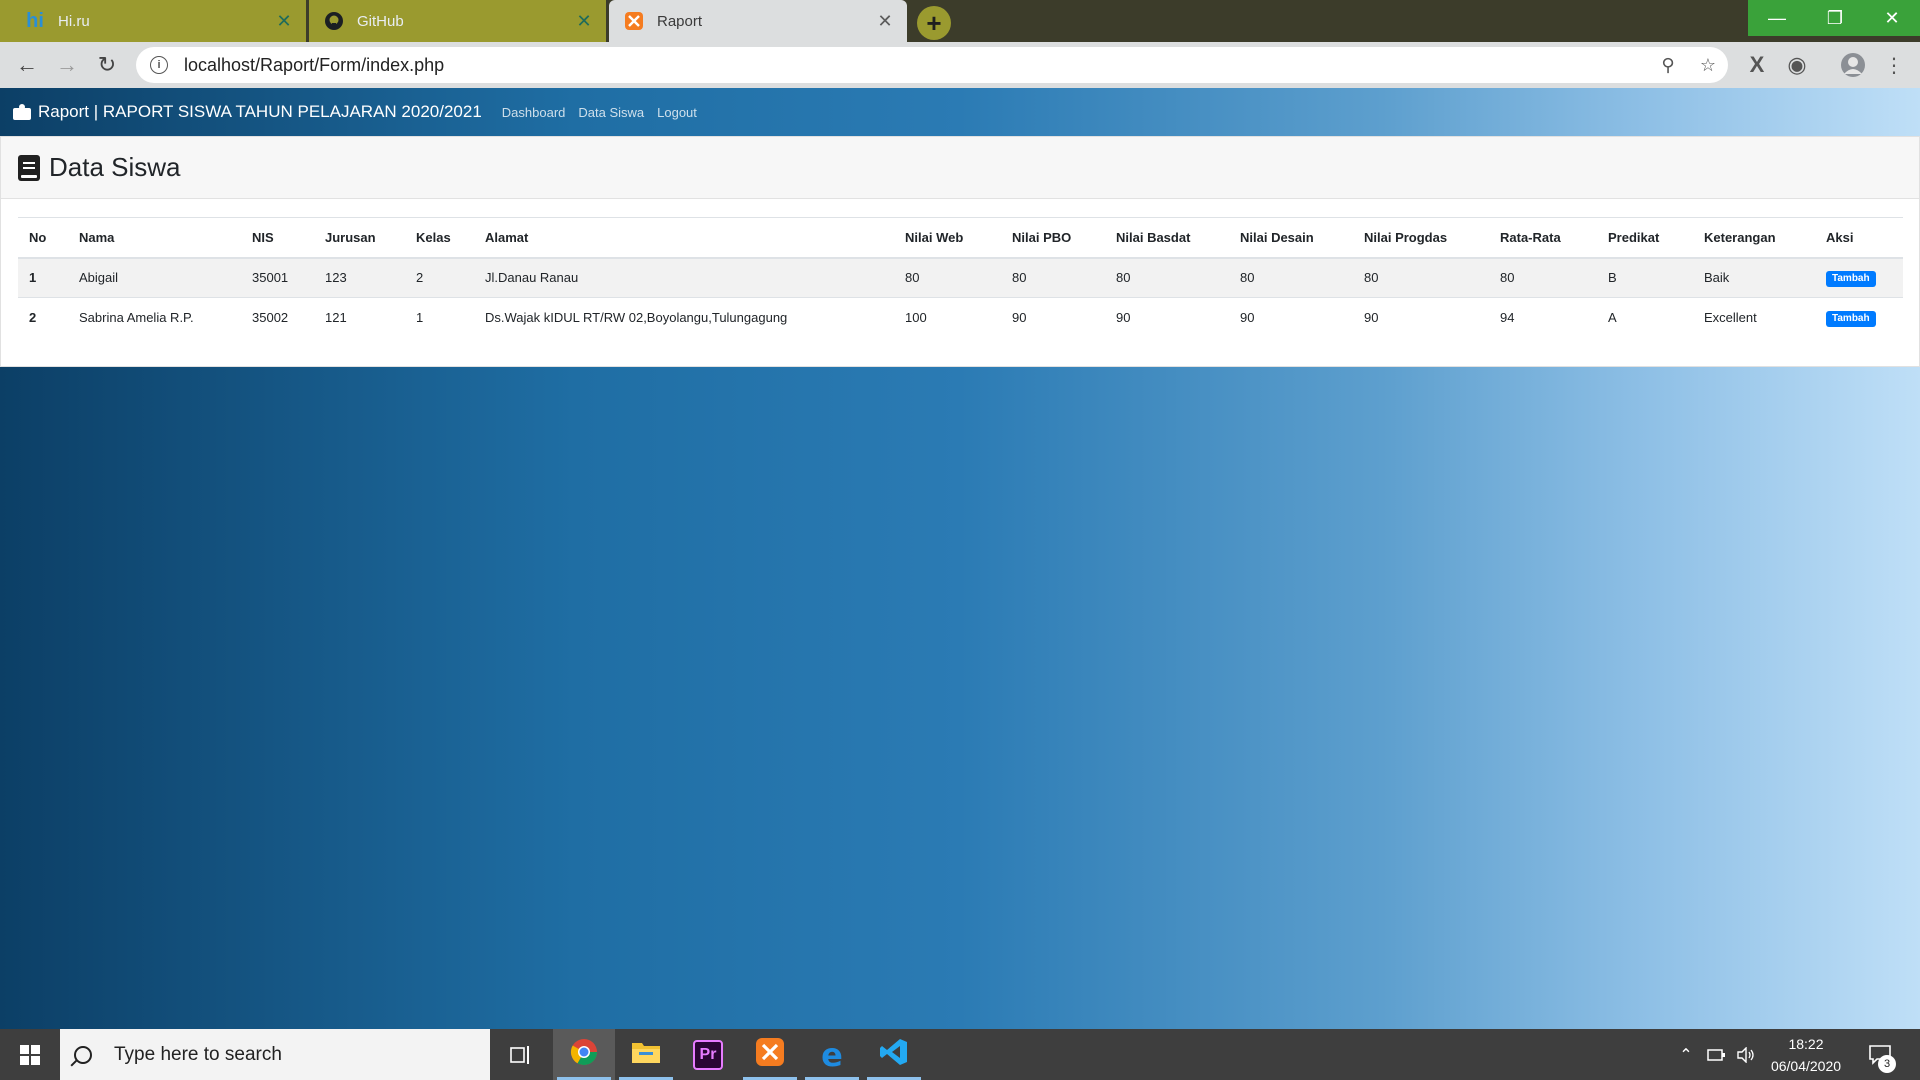 The height and width of the screenshot is (1080, 1920). What do you see at coordinates (1777, 18) in the screenshot?
I see `minimize-icon: —` at bounding box center [1777, 18].